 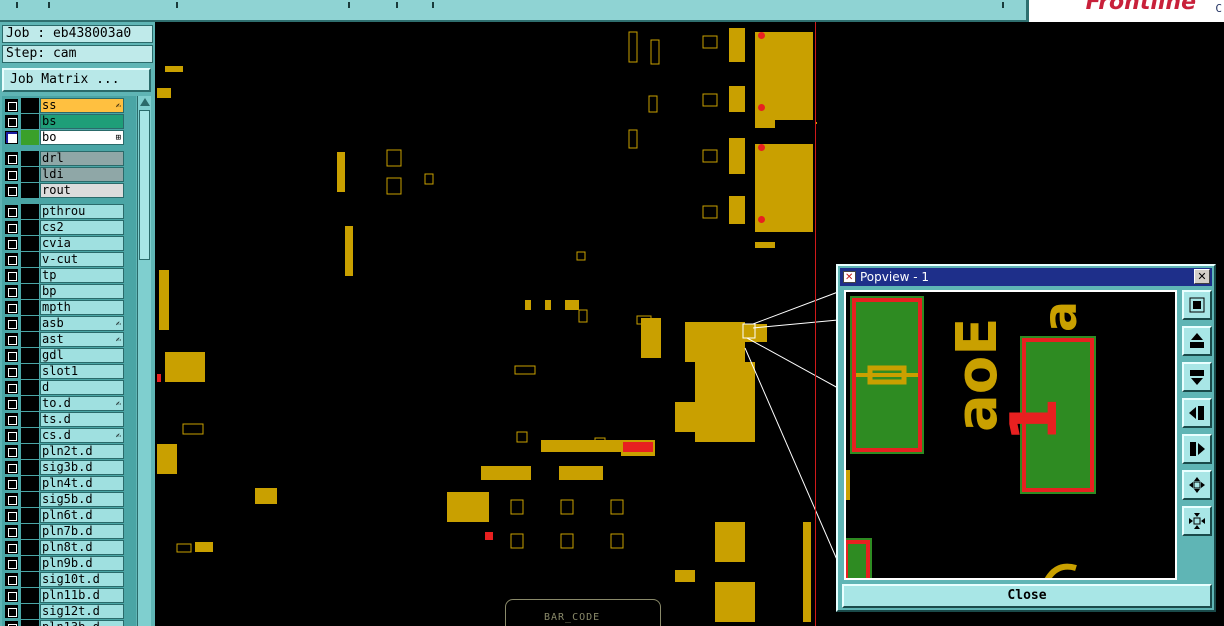 I want to click on layer-name: mpth, so click(x=82, y=307).